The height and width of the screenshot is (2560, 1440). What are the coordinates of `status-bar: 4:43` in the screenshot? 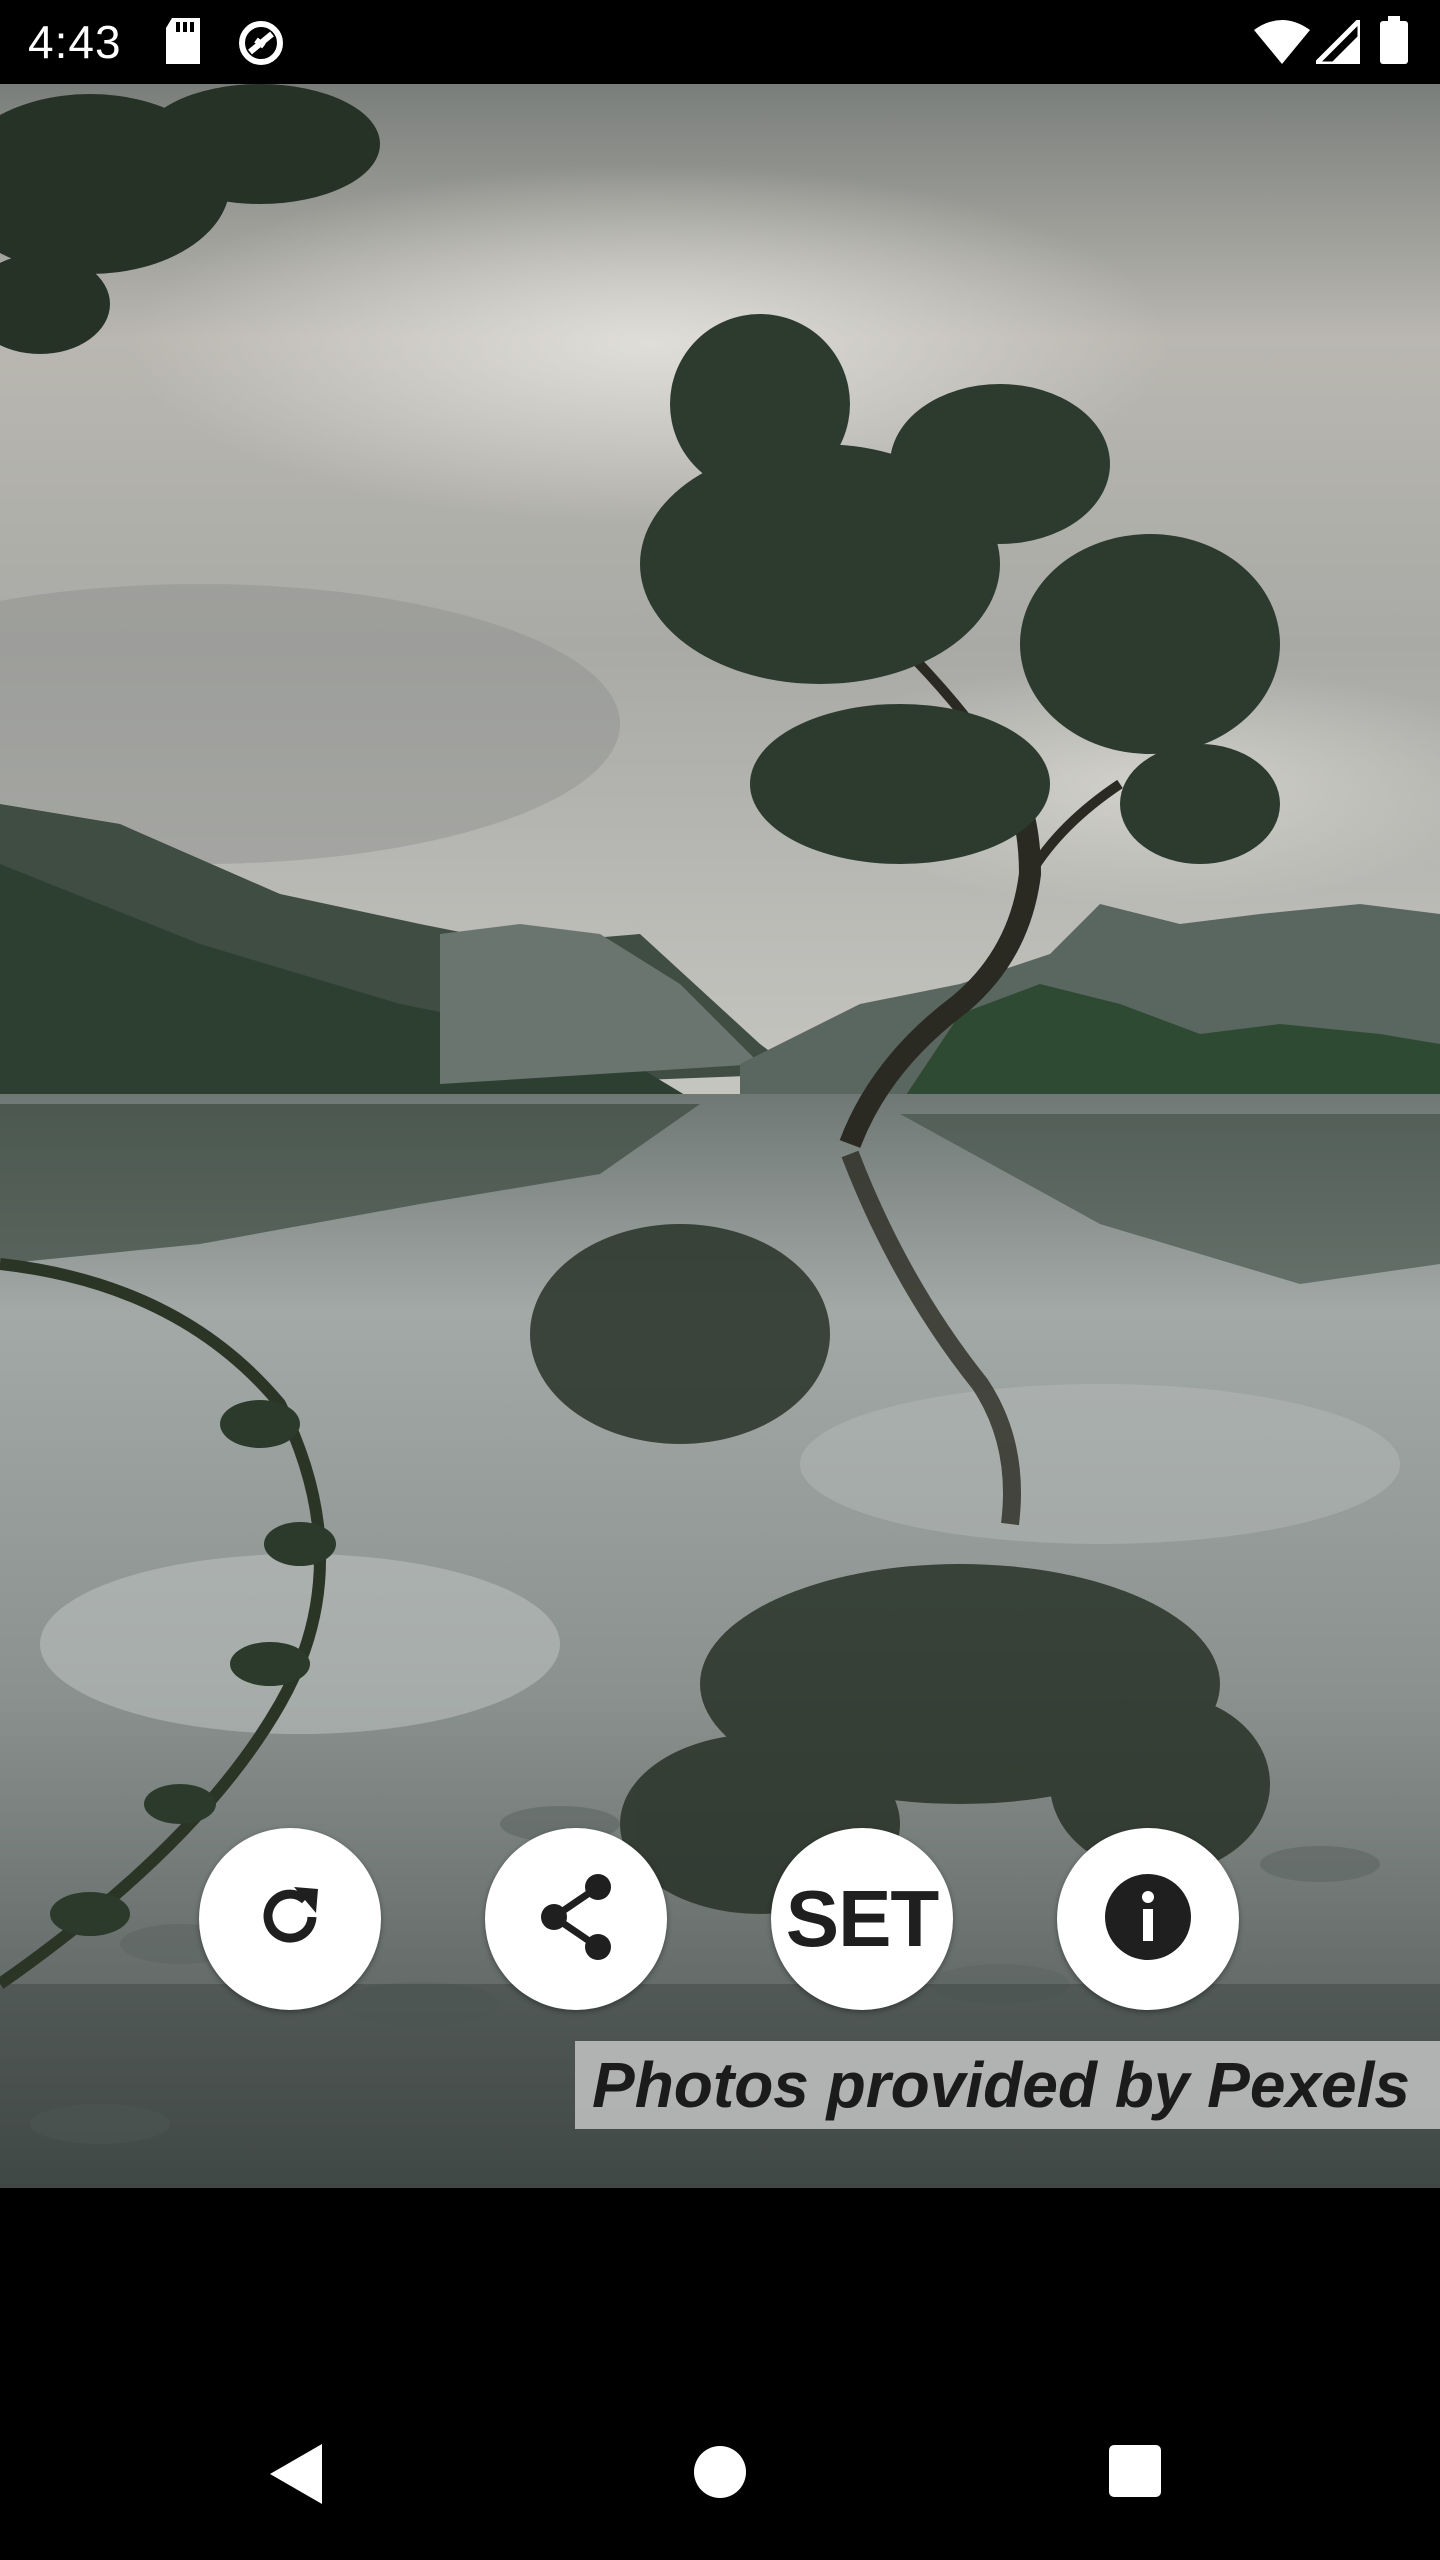 It's located at (720, 42).